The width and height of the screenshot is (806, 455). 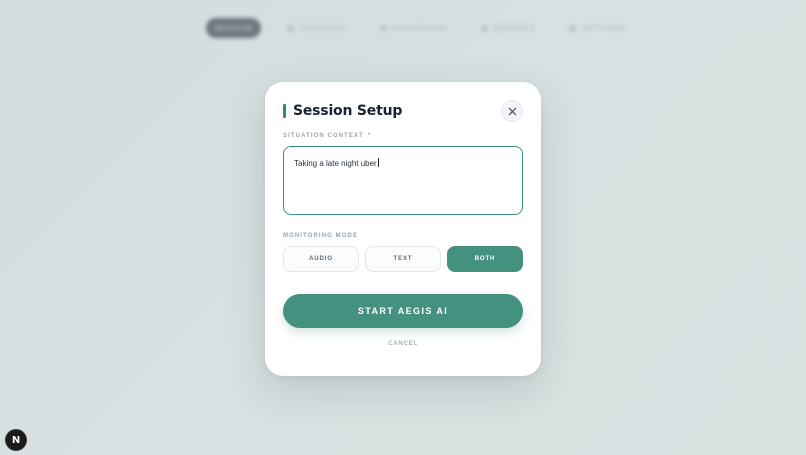 What do you see at coordinates (369, 136) in the screenshot?
I see `required-marker: *` at bounding box center [369, 136].